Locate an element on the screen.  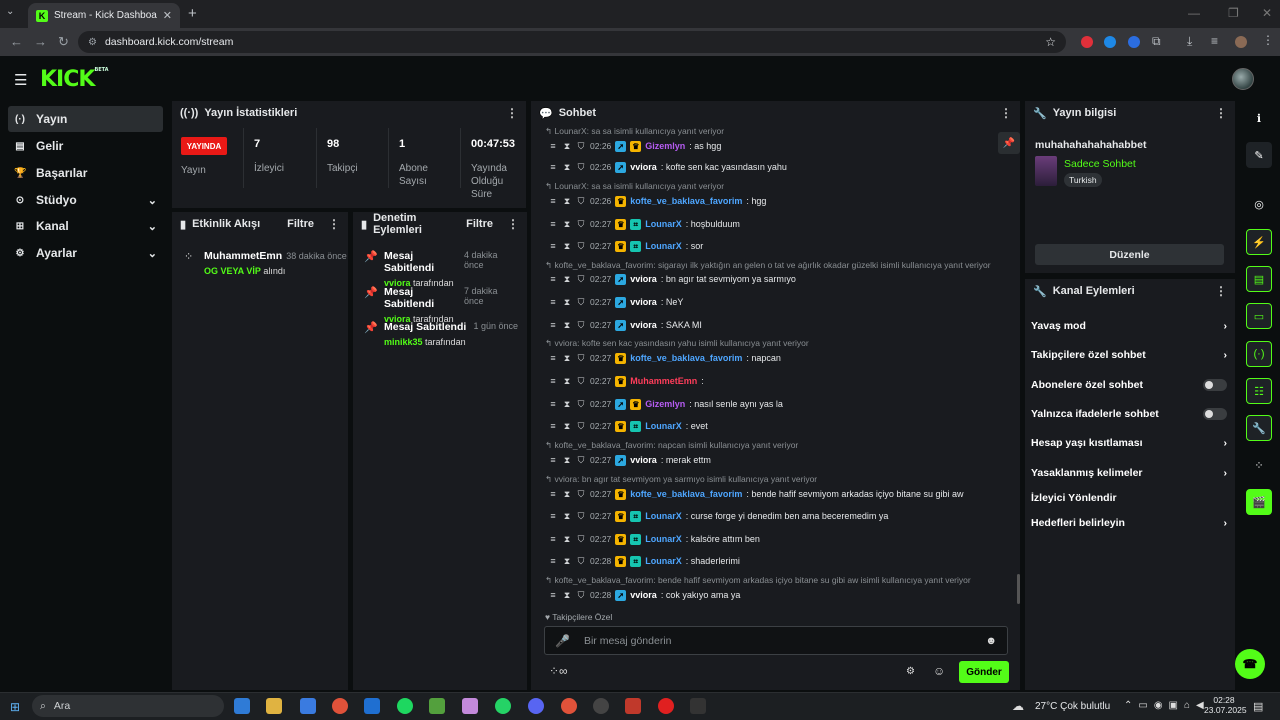
taskbar-search: ⌕ Ara is located at coordinates (128, 706).